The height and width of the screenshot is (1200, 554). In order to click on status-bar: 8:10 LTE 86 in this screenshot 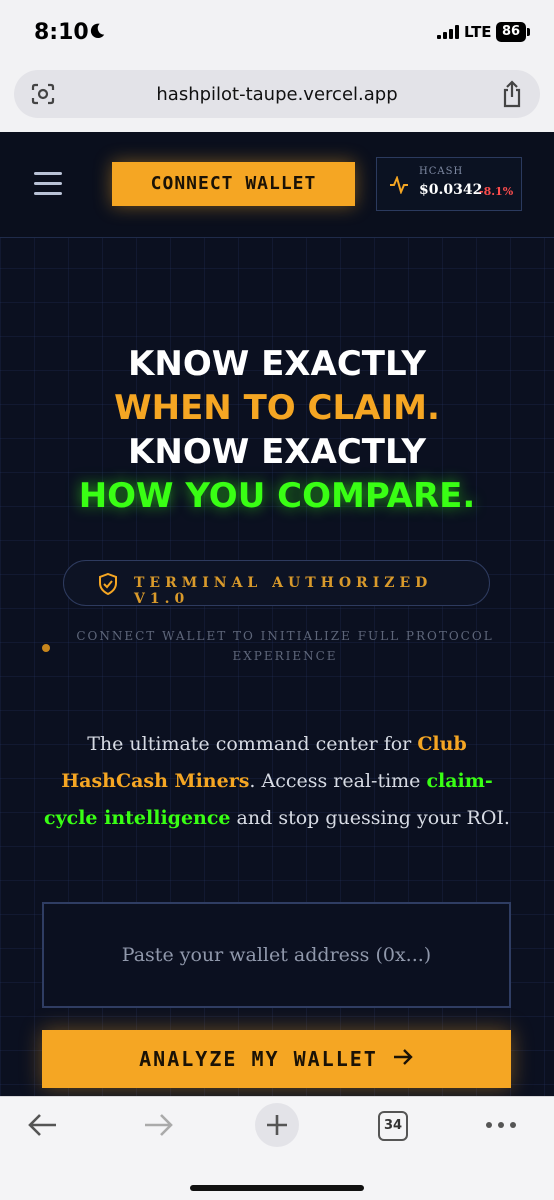, I will do `click(277, 33)`.